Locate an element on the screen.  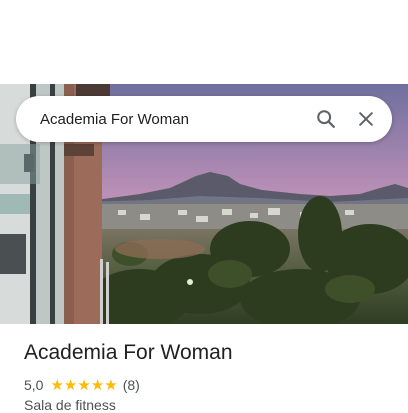
place-title: Academia For Woman is located at coordinates (128, 352).